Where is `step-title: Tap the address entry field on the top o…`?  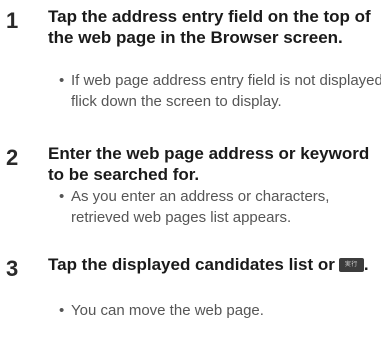
step-title: Tap the address entry field on the top o… is located at coordinates (209, 27).